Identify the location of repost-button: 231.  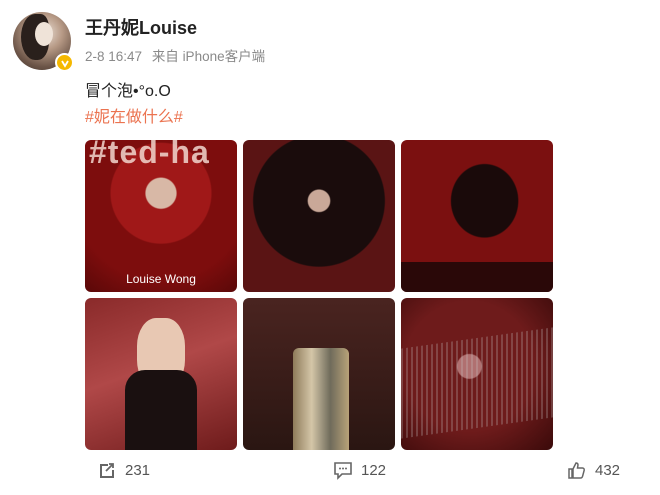
(123, 470).